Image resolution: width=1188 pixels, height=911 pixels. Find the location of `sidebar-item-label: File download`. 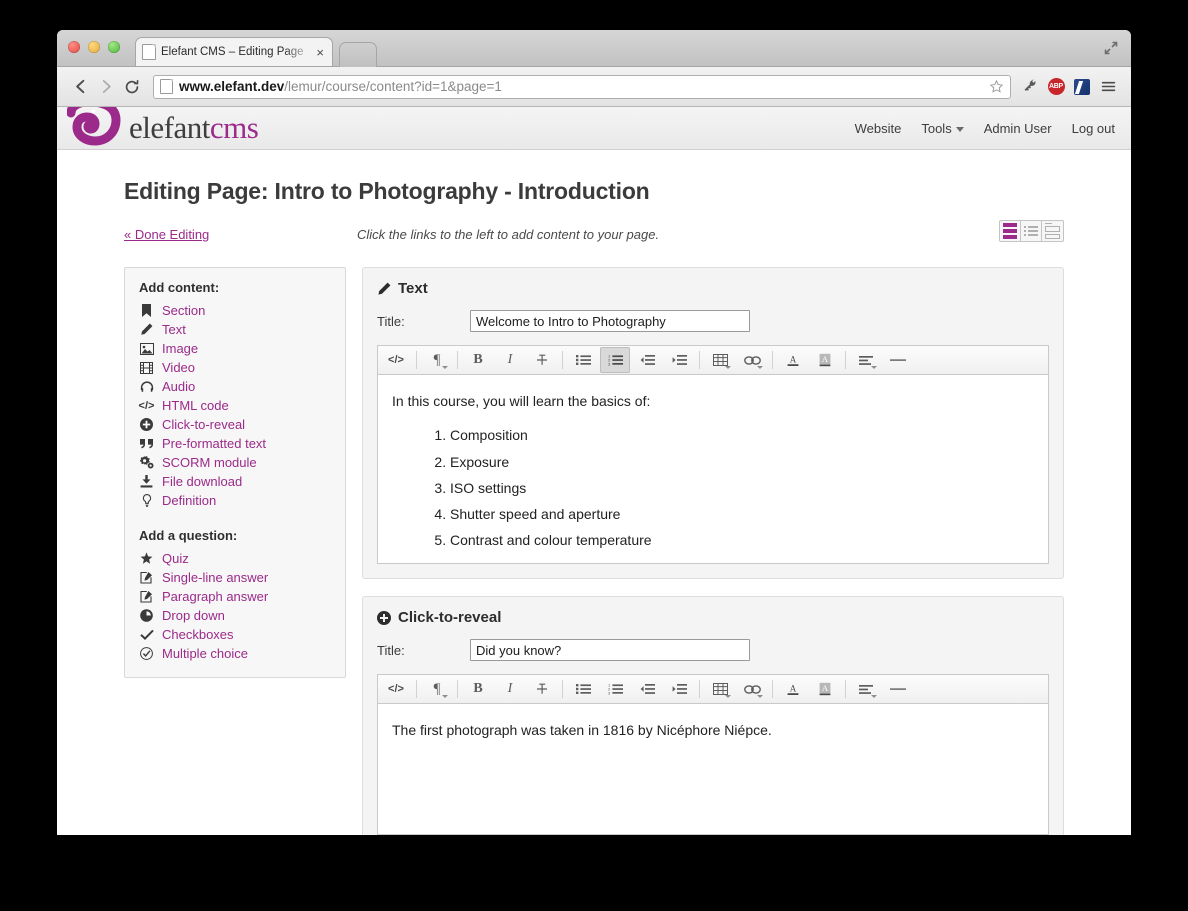

sidebar-item-label: File download is located at coordinates (202, 481).